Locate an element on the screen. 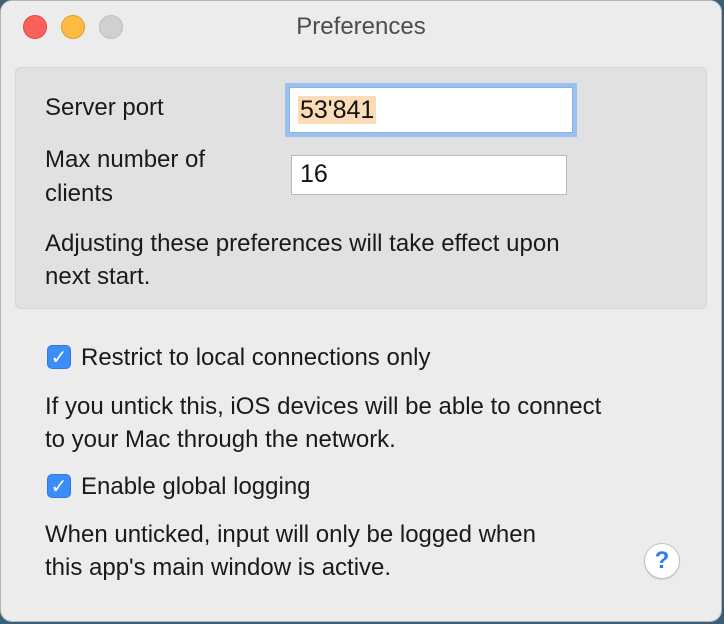  global-logging-checkbox: ✓ is located at coordinates (59, 486).